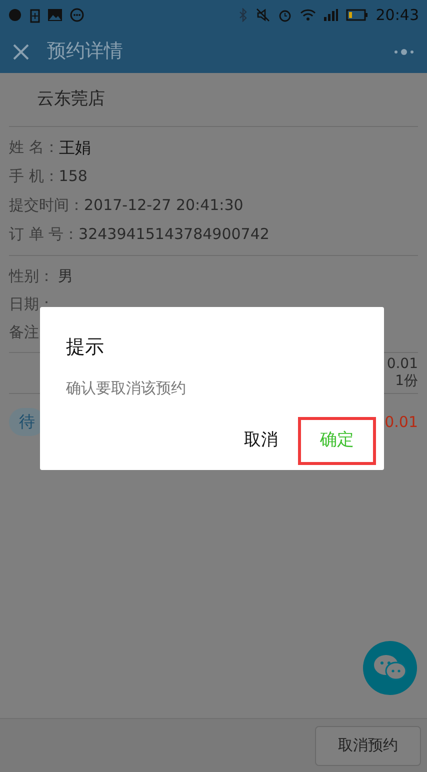 This screenshot has width=427, height=772. Describe the element at coordinates (15, 15) in the screenshot. I see `app-icon` at that location.